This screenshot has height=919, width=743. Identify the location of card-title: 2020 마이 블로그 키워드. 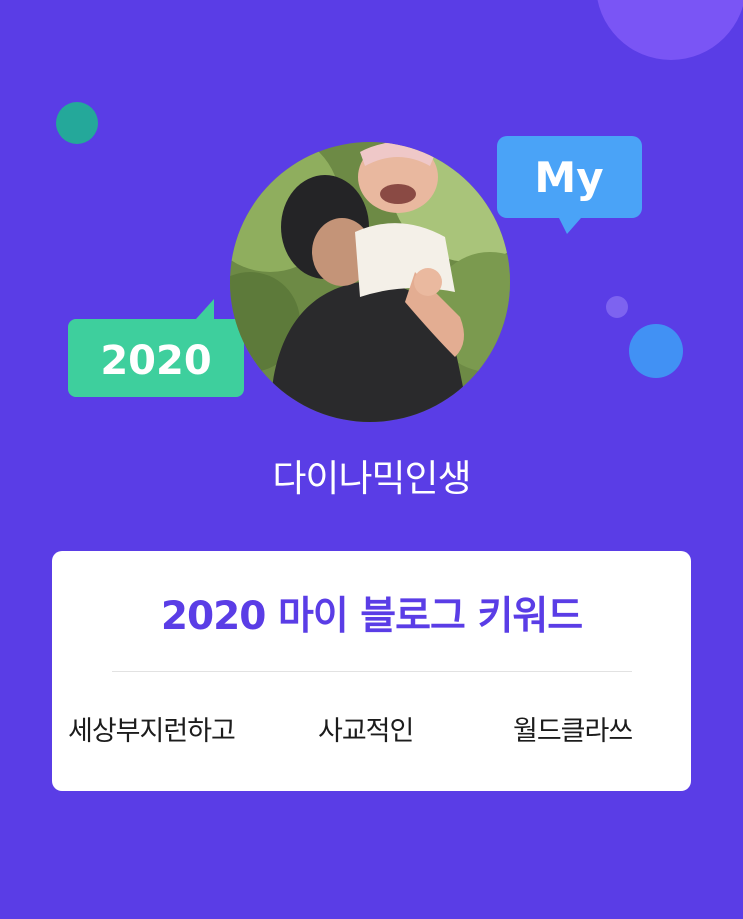
(371, 616).